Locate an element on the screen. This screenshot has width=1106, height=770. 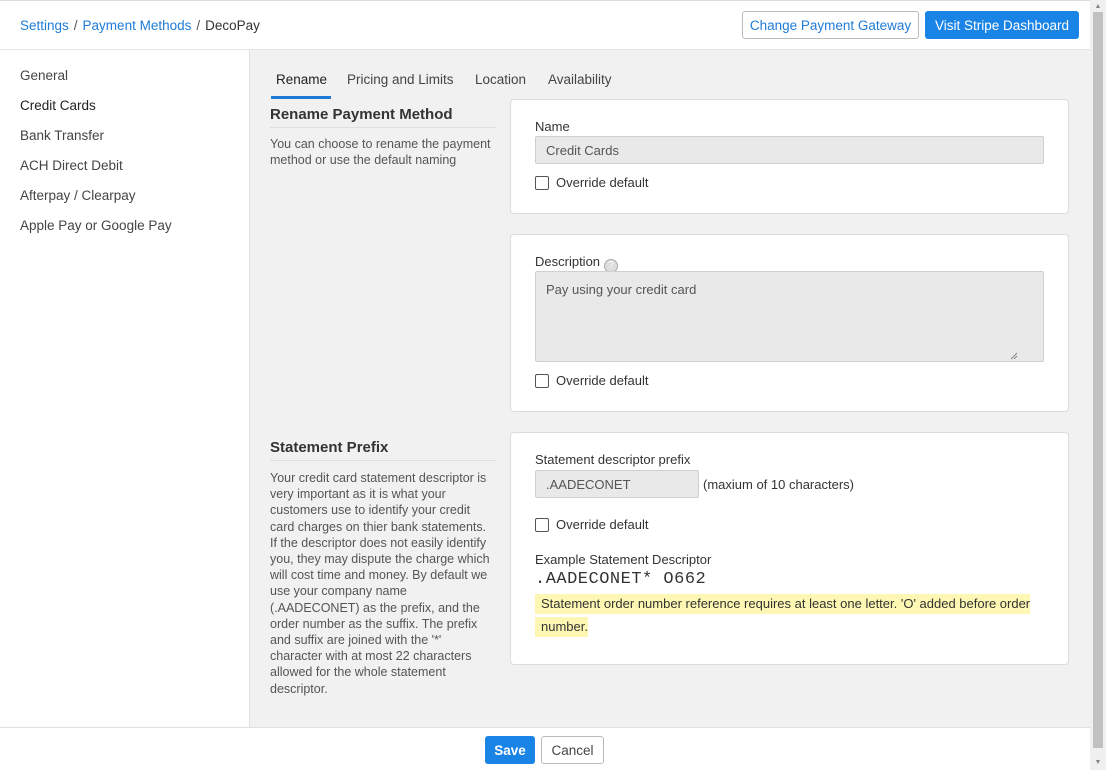
statement-prefix-hint: (maxium of 10 characters) is located at coordinates (778, 484).